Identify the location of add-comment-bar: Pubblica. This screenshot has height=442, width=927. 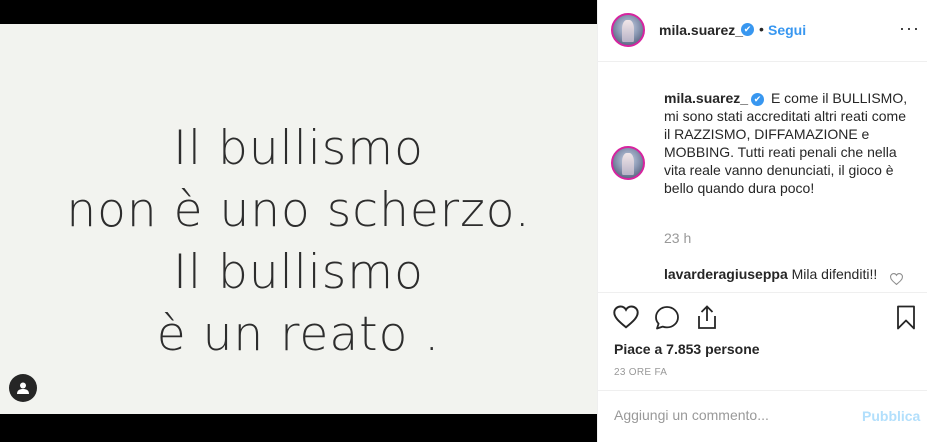
(762, 416).